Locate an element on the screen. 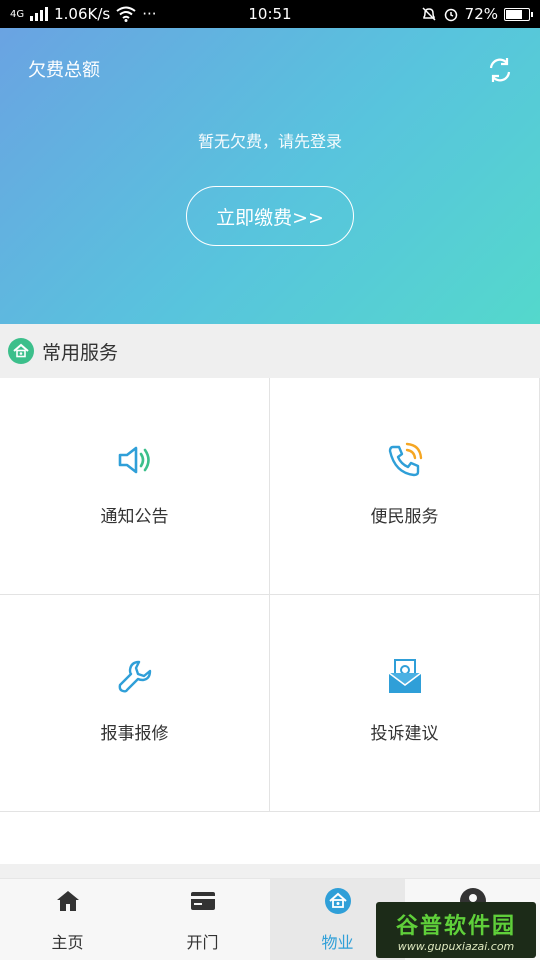  card-icon is located at coordinates (202, 901).